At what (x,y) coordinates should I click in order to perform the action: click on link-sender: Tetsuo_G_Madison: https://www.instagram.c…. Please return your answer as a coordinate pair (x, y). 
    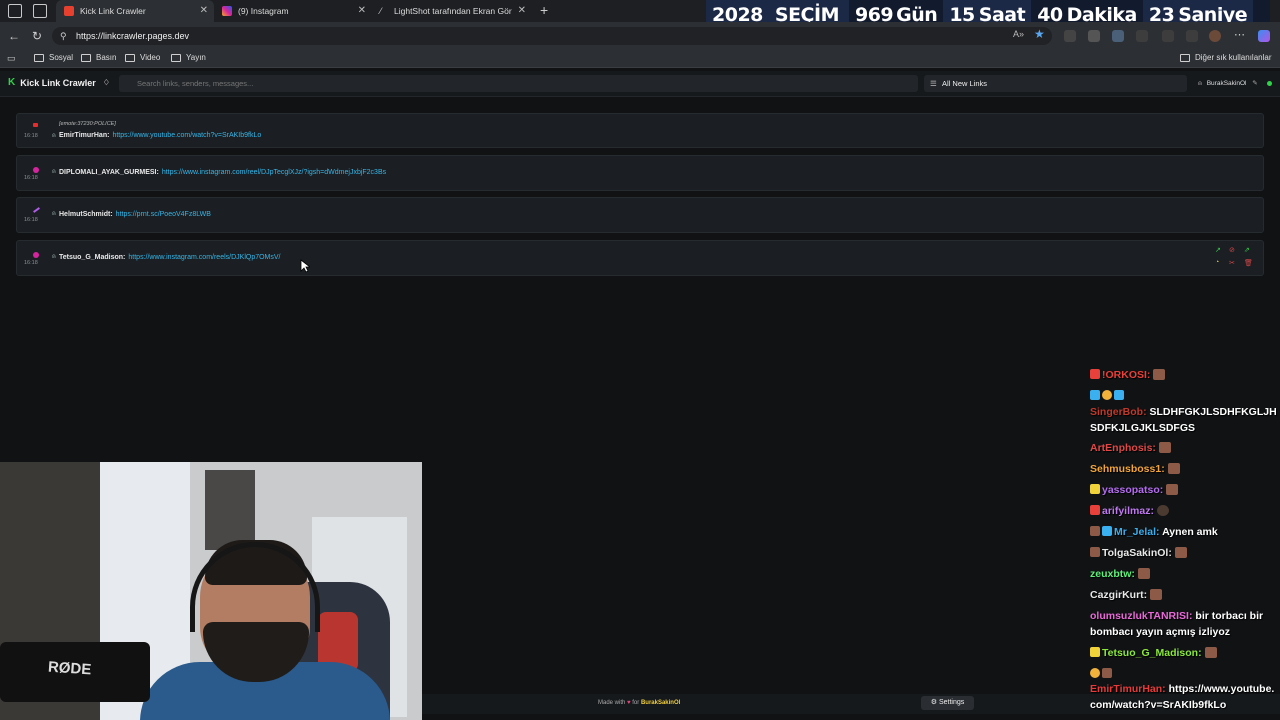
    Looking at the image, I should click on (170, 257).